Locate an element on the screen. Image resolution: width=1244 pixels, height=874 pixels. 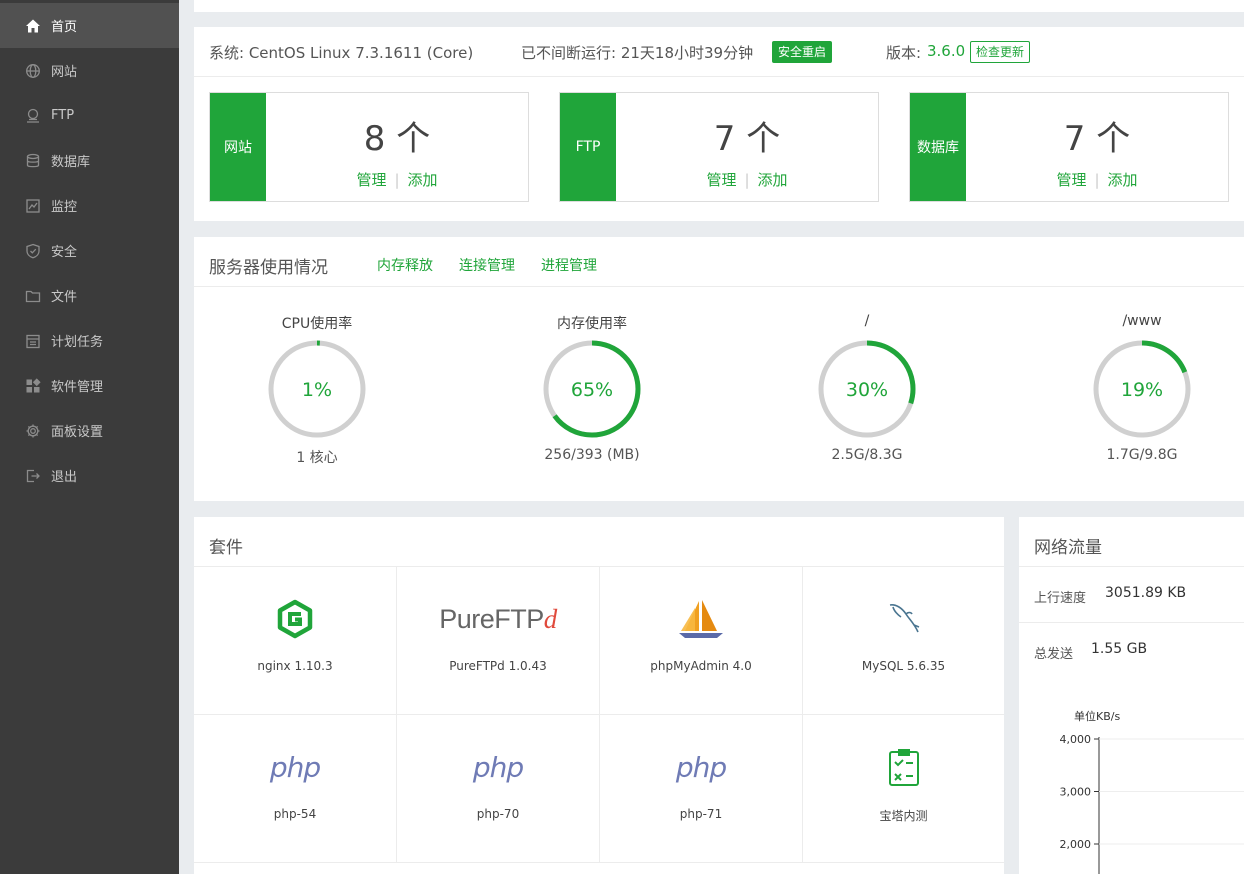
gauge-percent: 19% is located at coordinates (1142, 390).